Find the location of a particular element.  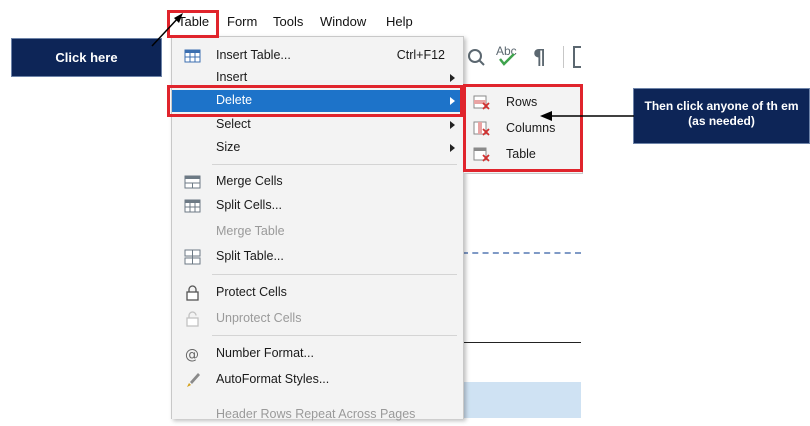

menu-item-label: Size is located at coordinates (228, 147).